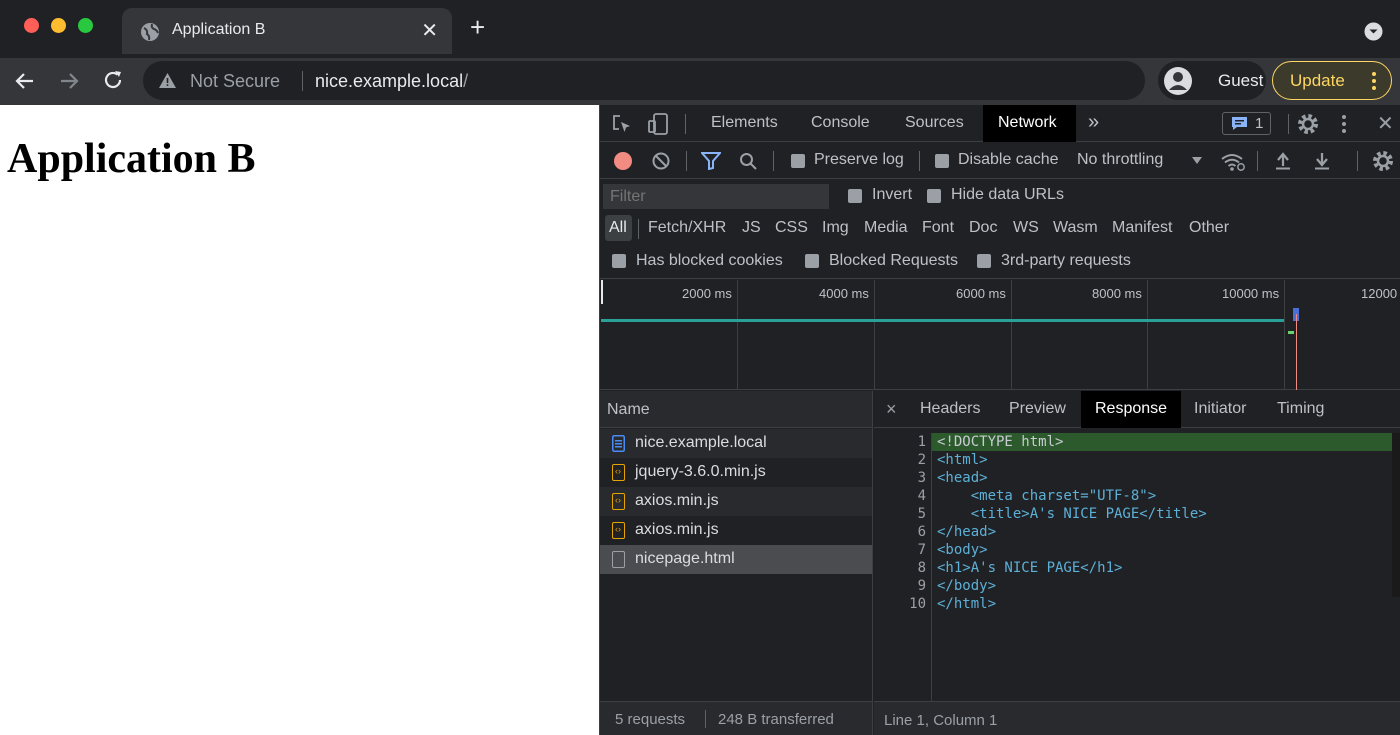  Describe the element at coordinates (31, 25) in the screenshot. I see `close-window-button` at that location.